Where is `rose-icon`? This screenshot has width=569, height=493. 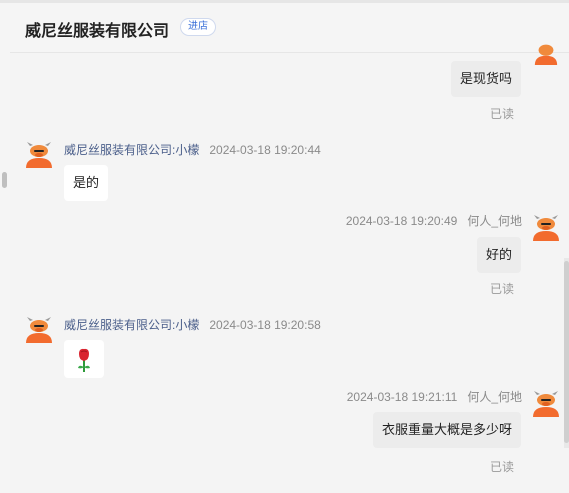
rose-icon is located at coordinates (84, 360).